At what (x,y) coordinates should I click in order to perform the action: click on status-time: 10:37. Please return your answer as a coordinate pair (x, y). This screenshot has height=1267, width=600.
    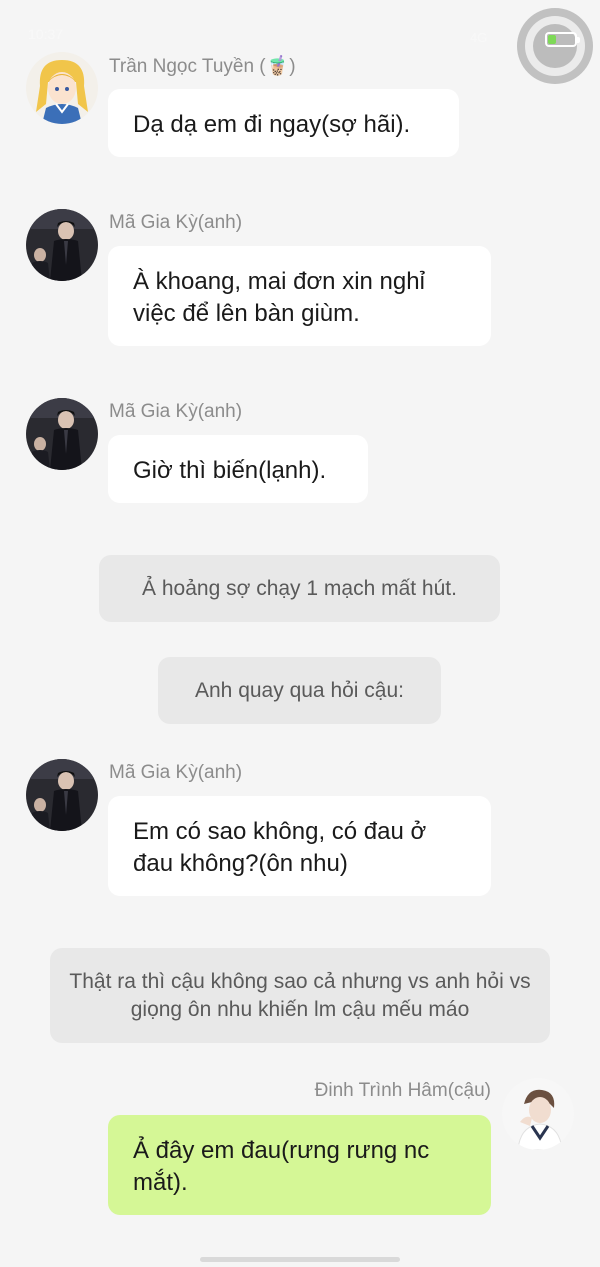
    Looking at the image, I should click on (46, 34).